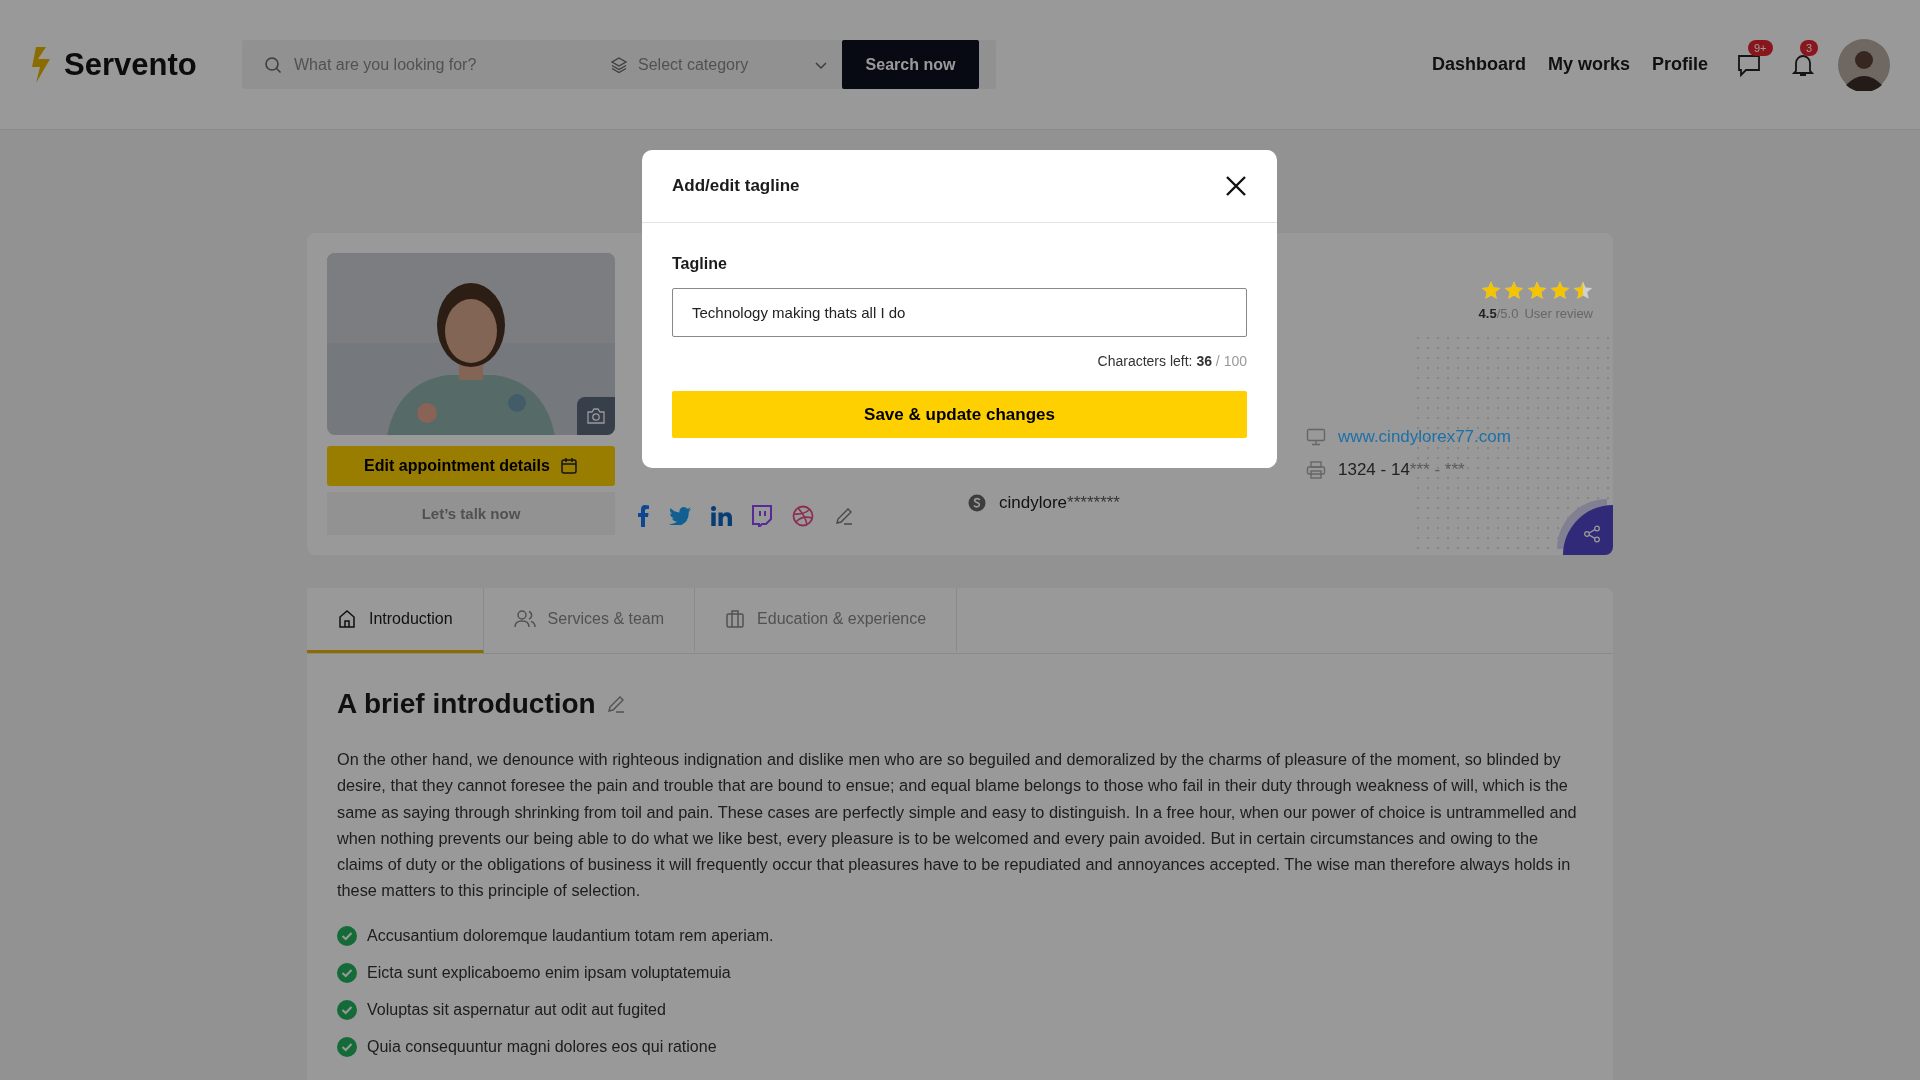 Image resolution: width=1920 pixels, height=1080 pixels. Describe the element at coordinates (735, 619) in the screenshot. I see `briefcase-icon` at that location.